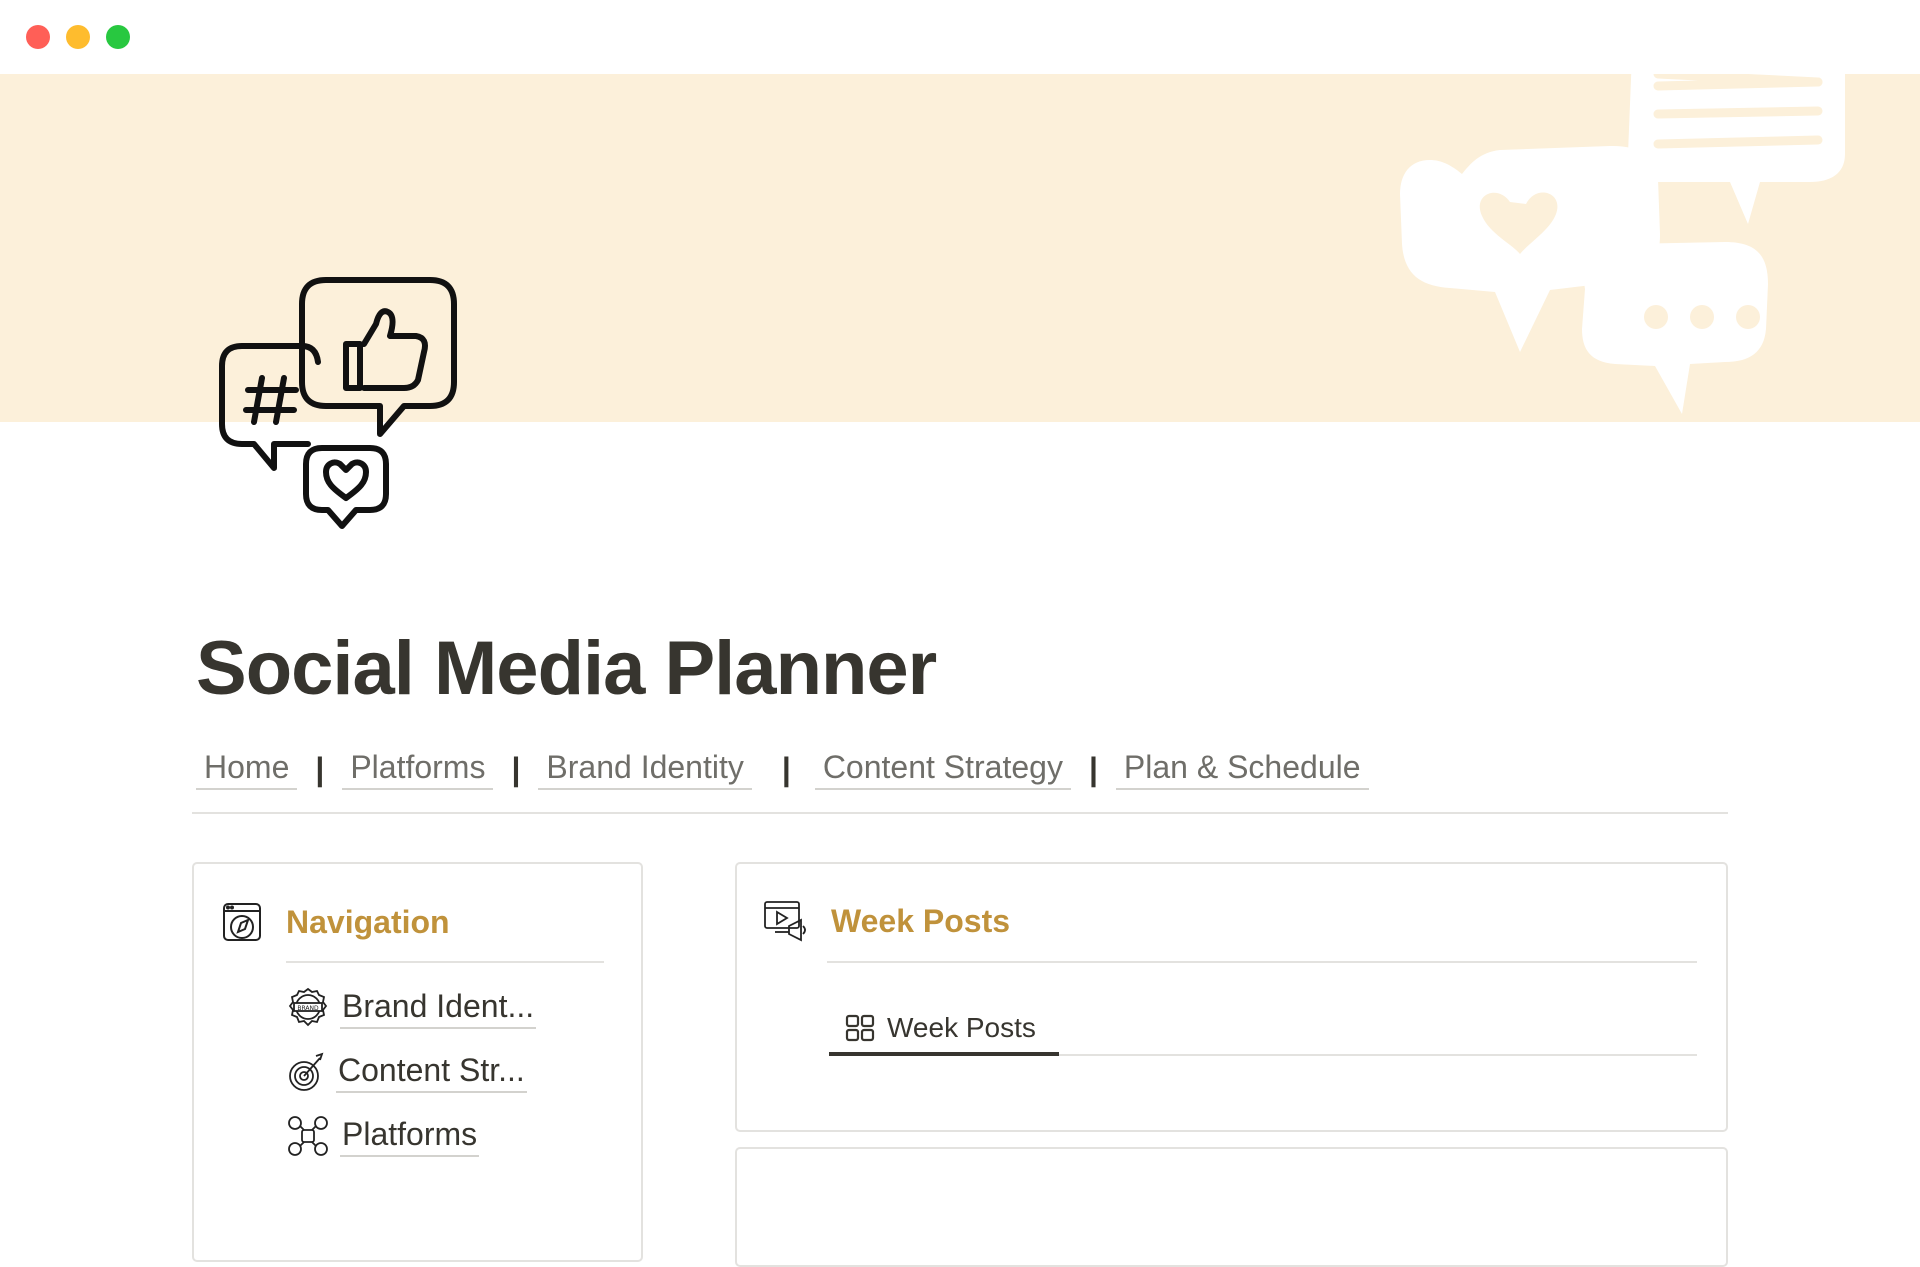  I want to click on target-icon, so click(306, 1071).